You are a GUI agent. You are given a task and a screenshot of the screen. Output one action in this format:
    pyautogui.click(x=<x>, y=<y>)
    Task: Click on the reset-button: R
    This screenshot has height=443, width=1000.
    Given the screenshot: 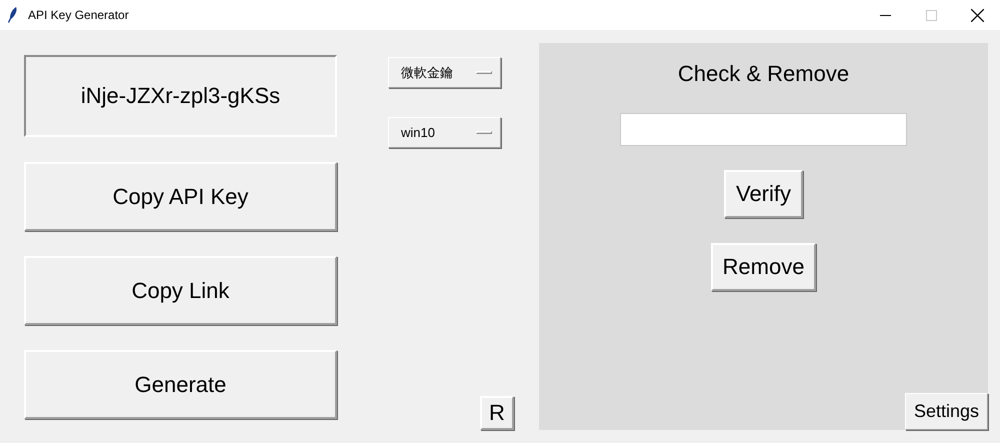 What is the action you would take?
    pyautogui.click(x=497, y=413)
    